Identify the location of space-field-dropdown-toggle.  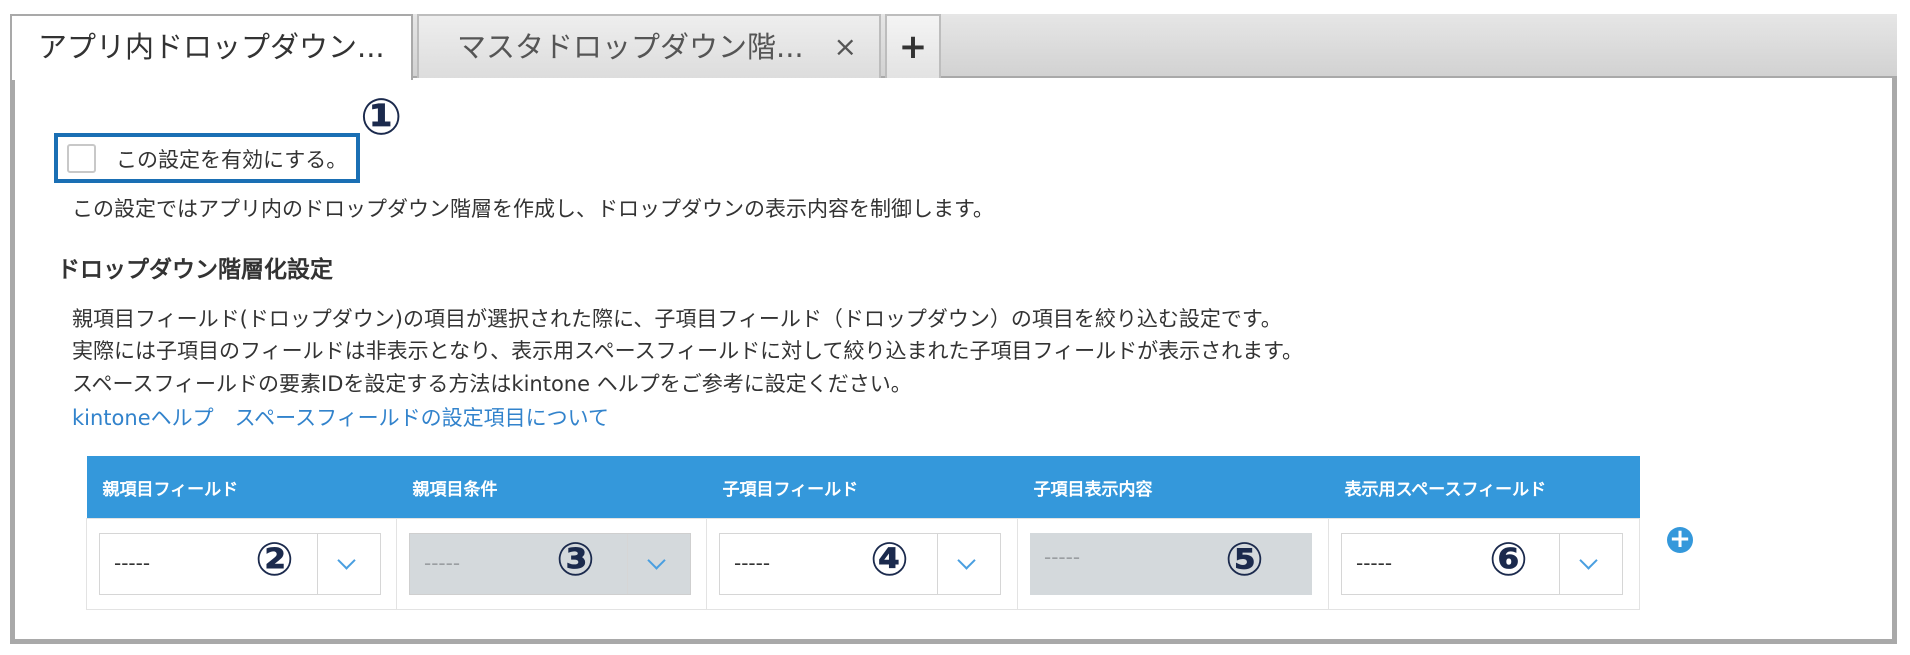
(1590, 564).